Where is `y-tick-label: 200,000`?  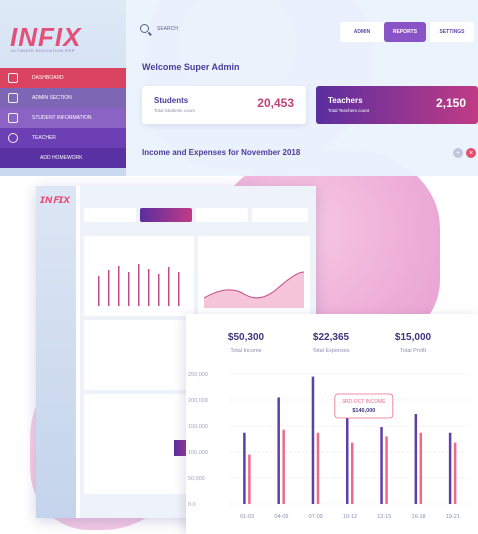 y-tick-label: 200,000 is located at coordinates (198, 401).